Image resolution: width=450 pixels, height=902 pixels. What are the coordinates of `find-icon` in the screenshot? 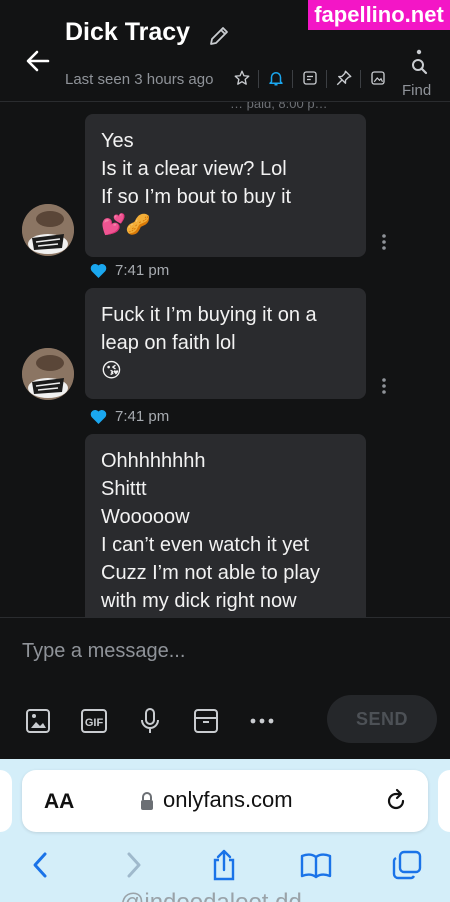 It's located at (419, 63).